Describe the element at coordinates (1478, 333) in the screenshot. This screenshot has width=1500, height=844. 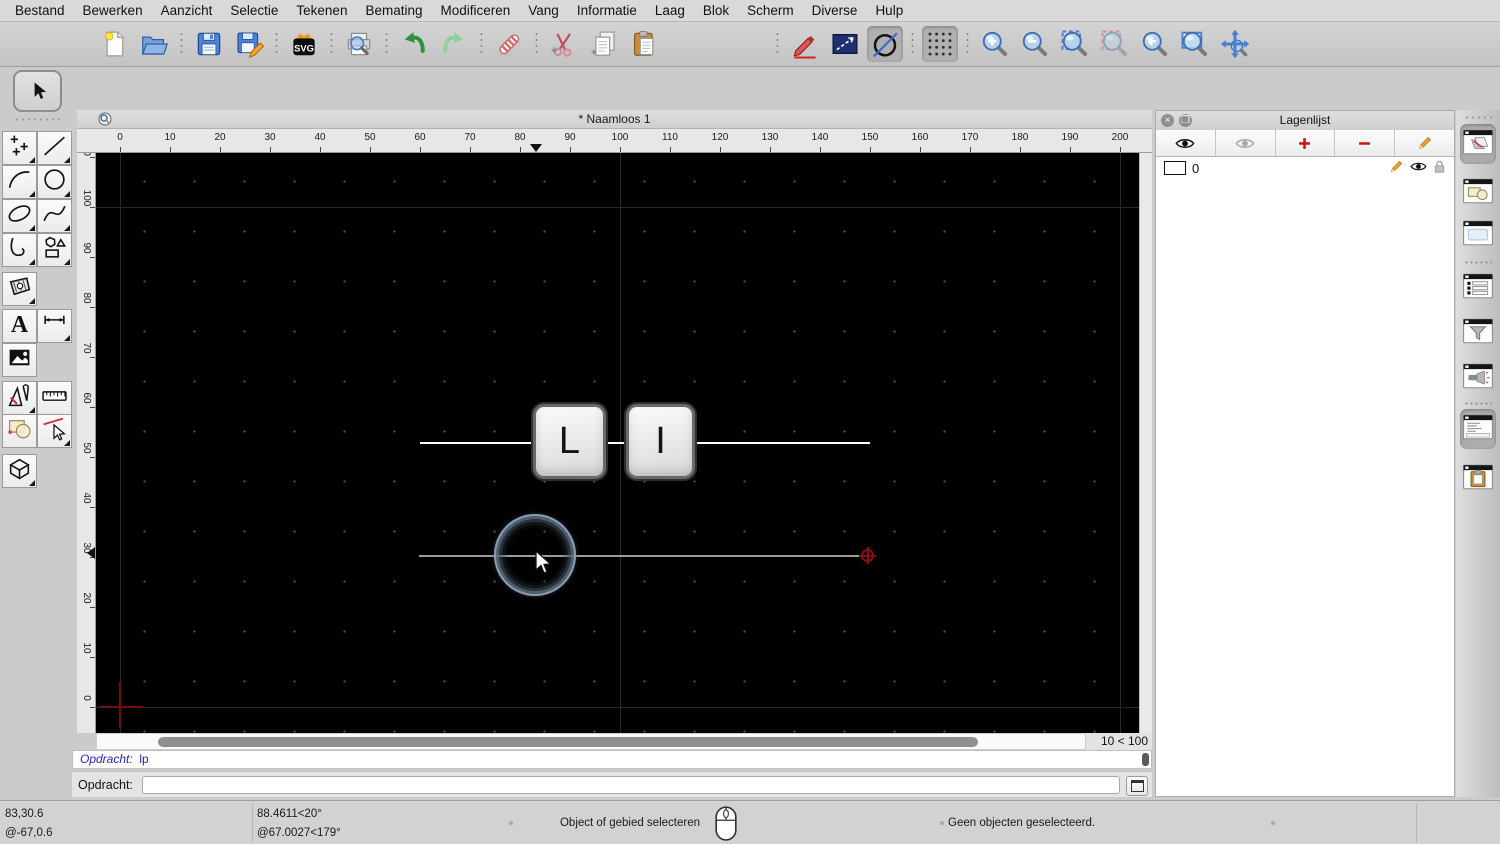
I see `panel-toggle-selection-filter` at that location.